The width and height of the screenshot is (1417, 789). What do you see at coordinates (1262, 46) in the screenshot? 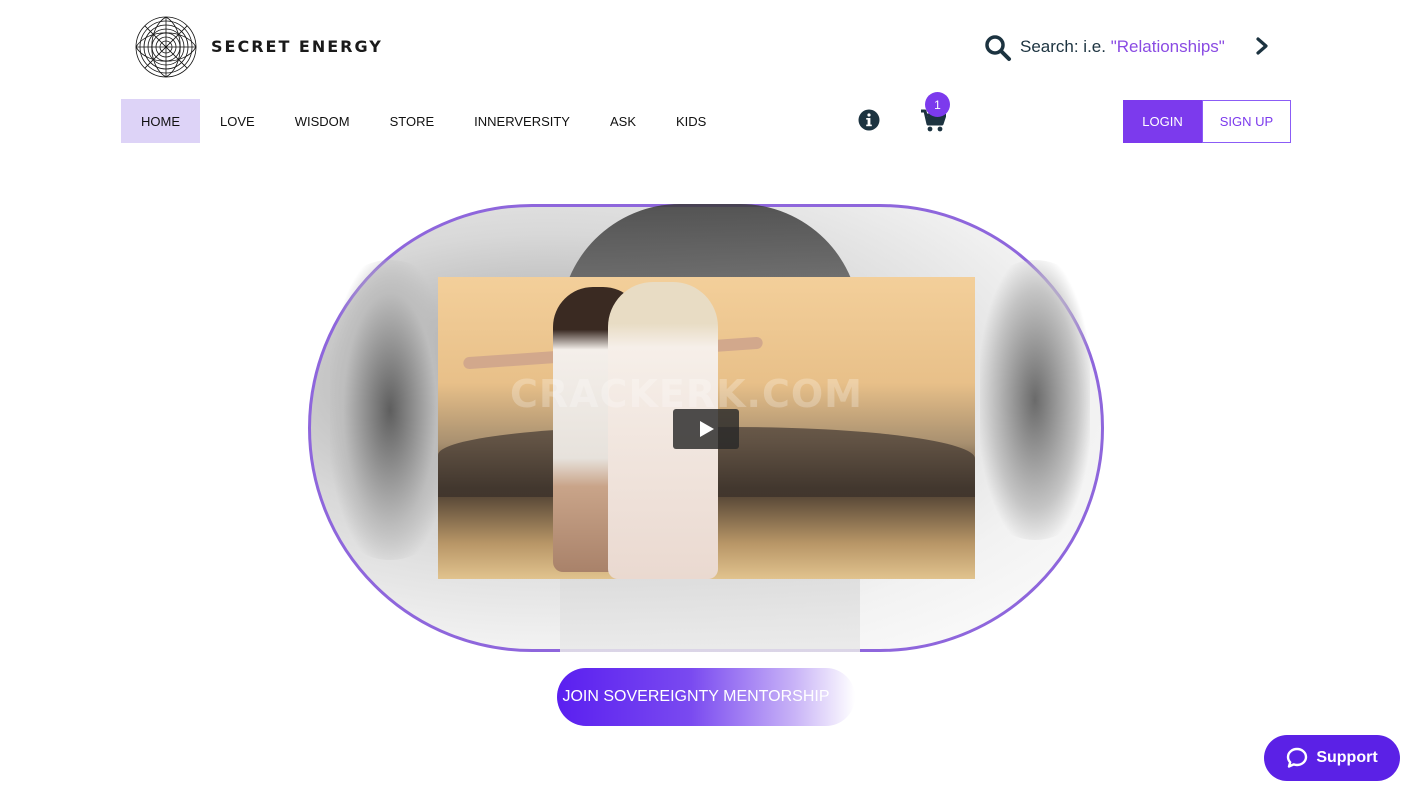
I see `chevron-right-icon` at bounding box center [1262, 46].